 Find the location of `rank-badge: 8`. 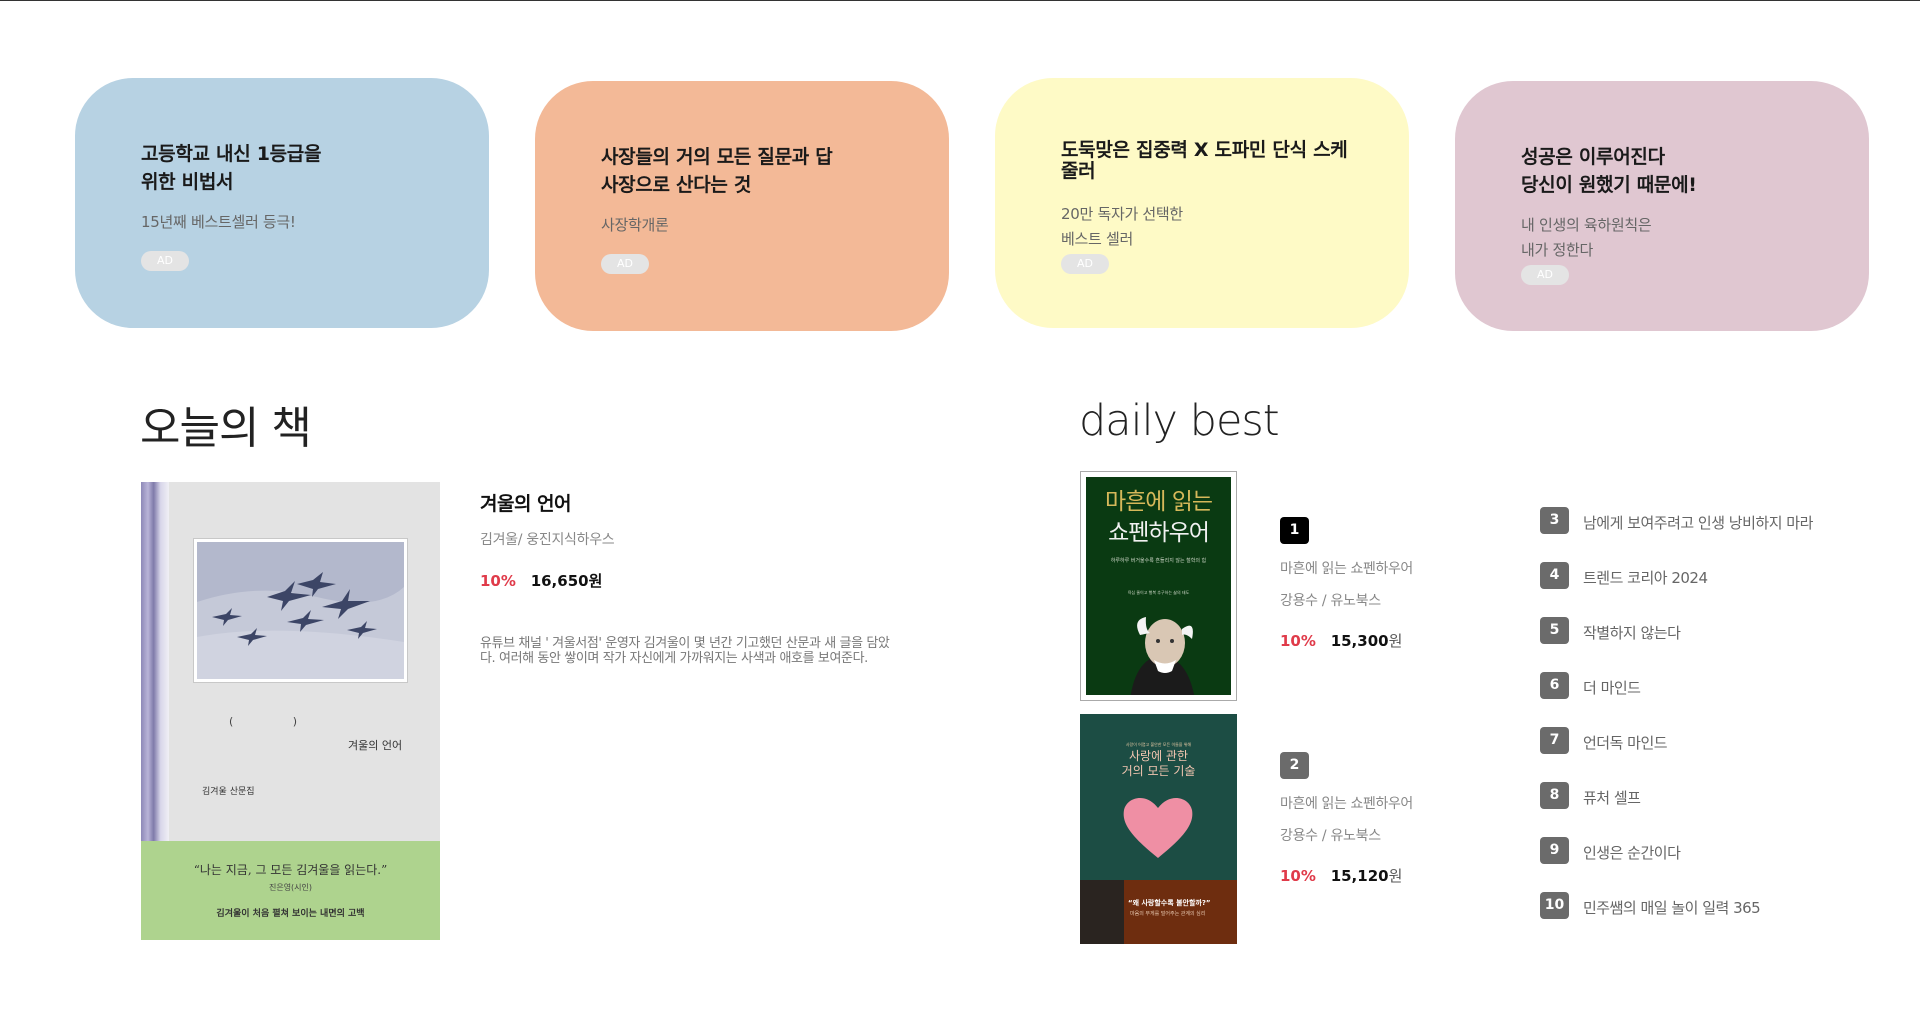

rank-badge: 8 is located at coordinates (1554, 795).